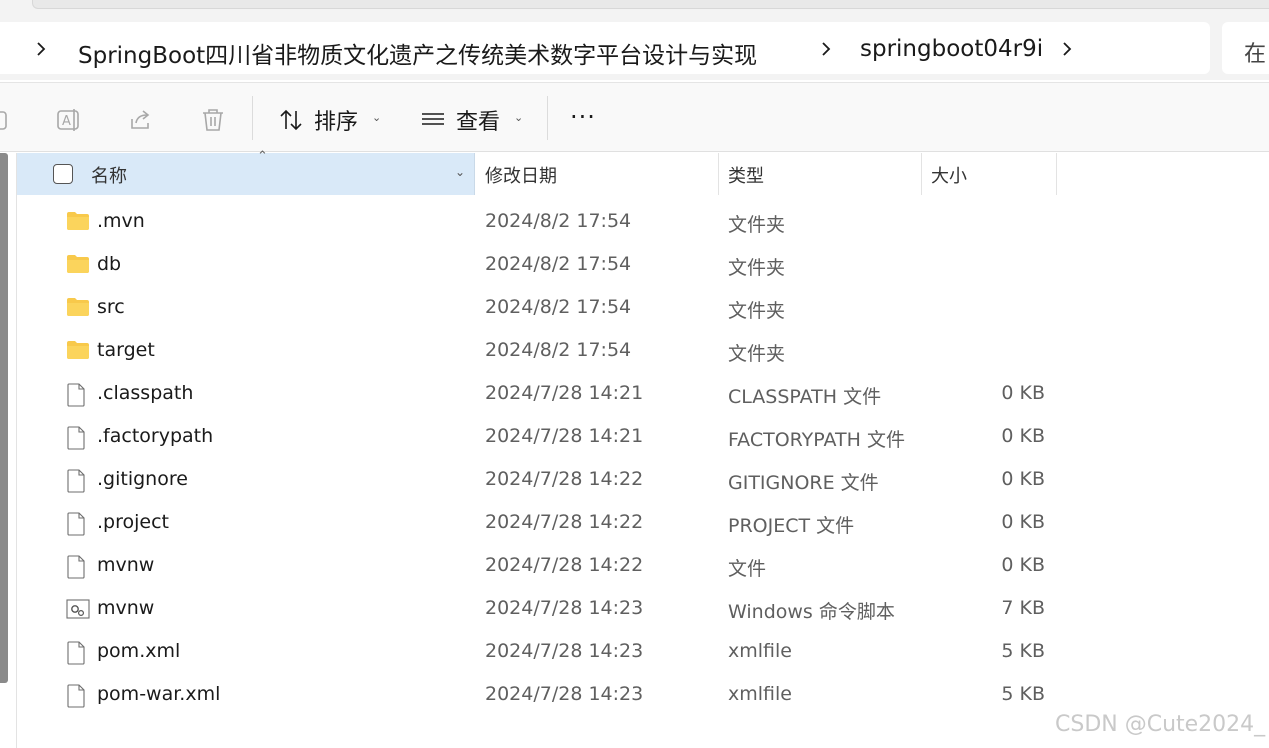 Image resolution: width=1269 pixels, height=748 pixels. Describe the element at coordinates (158, 694) in the screenshot. I see `file-name: pom-war.xml` at that location.